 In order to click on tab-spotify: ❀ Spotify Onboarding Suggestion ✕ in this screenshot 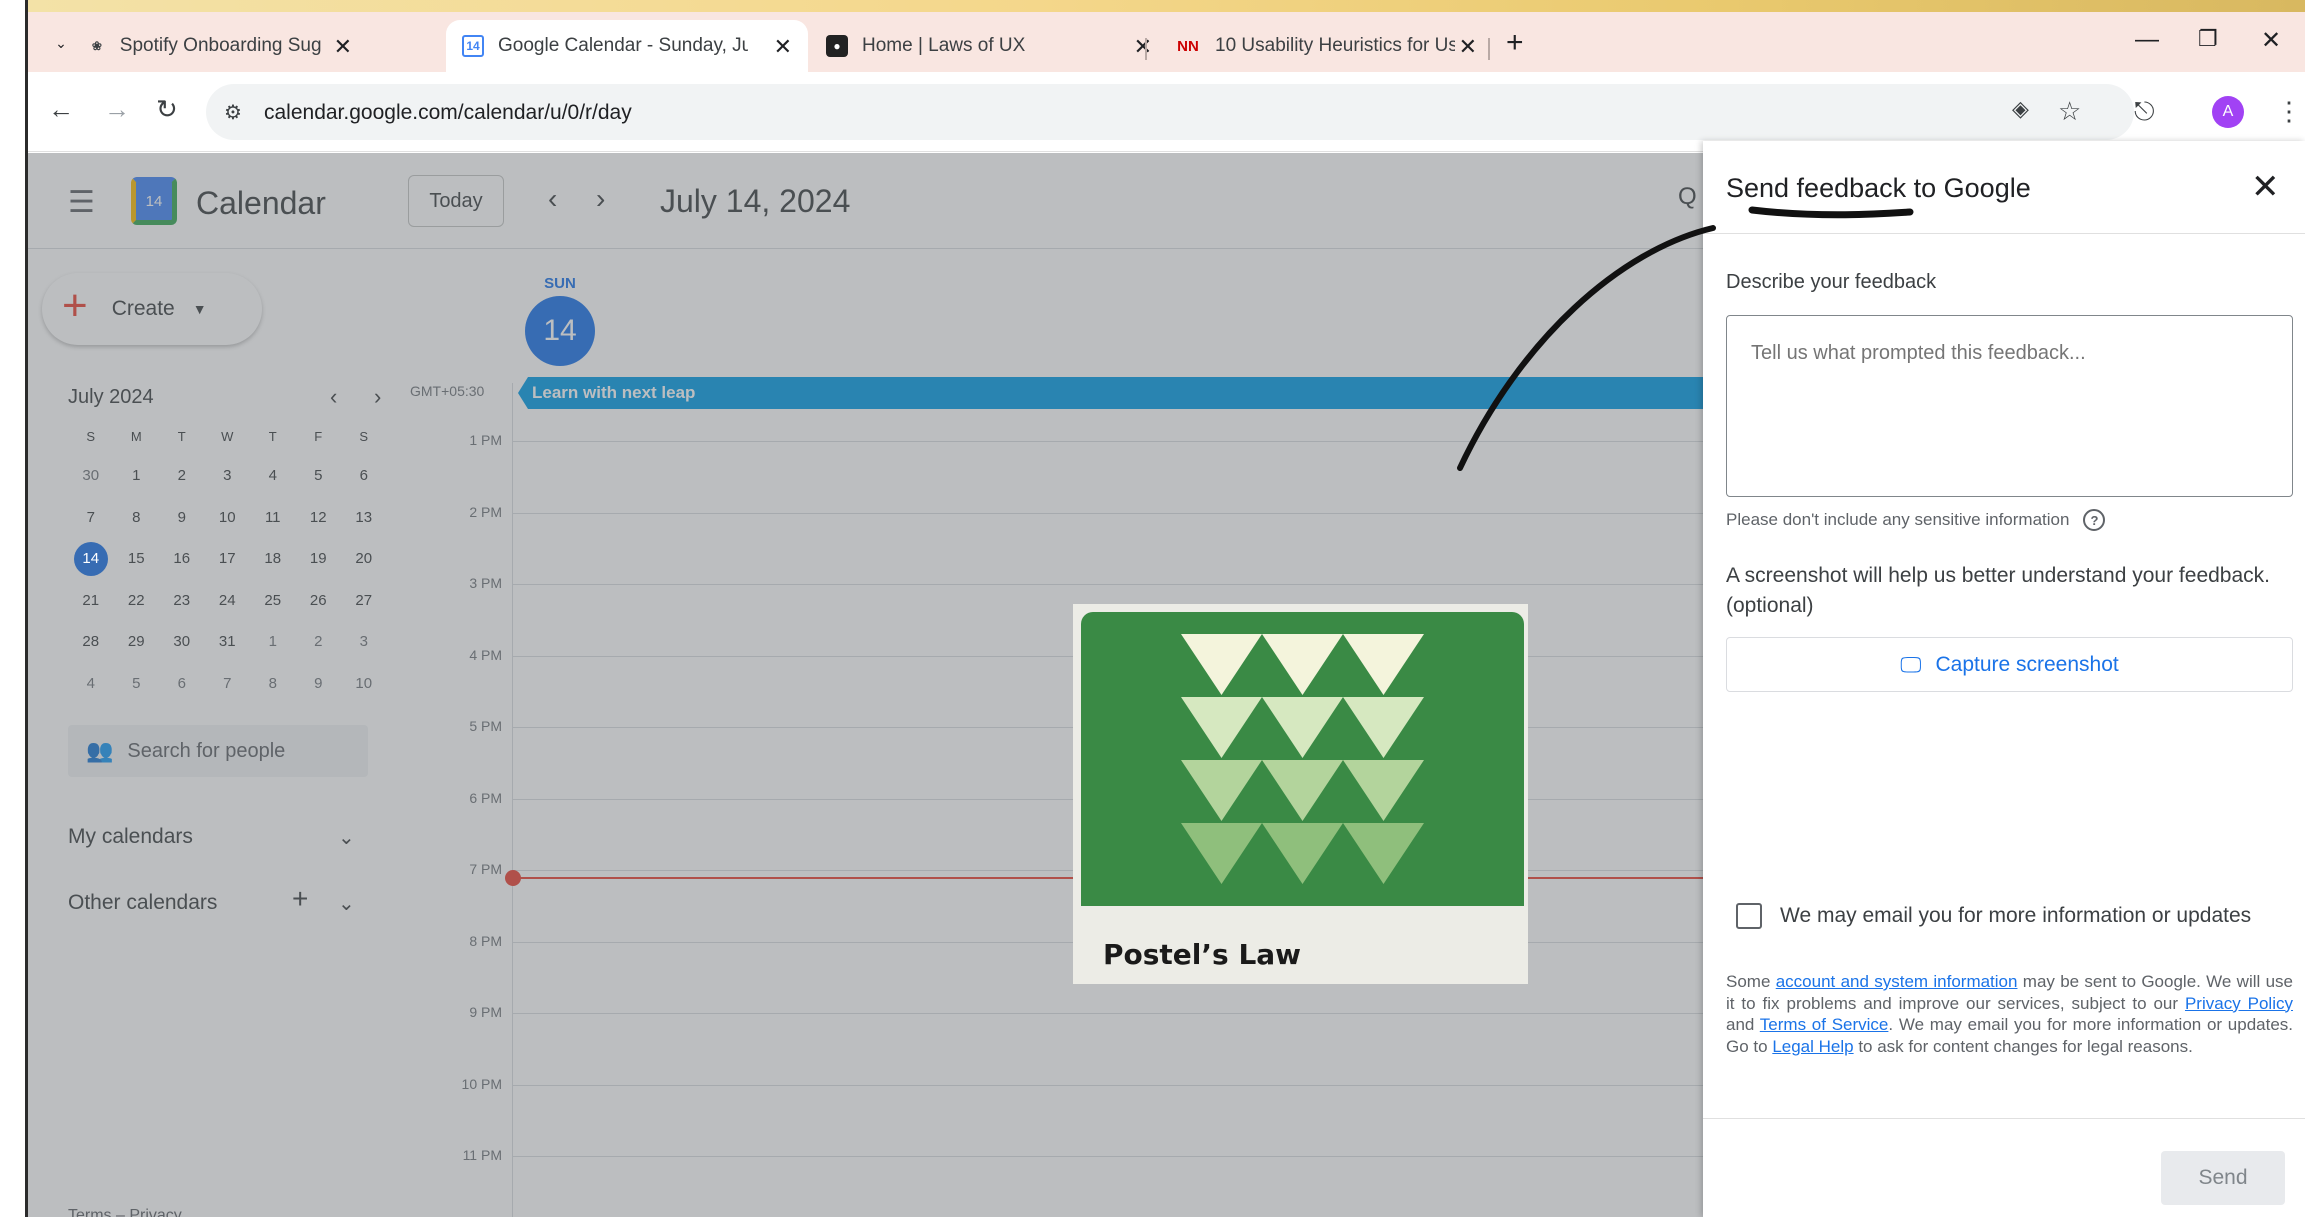, I will do `click(220, 46)`.